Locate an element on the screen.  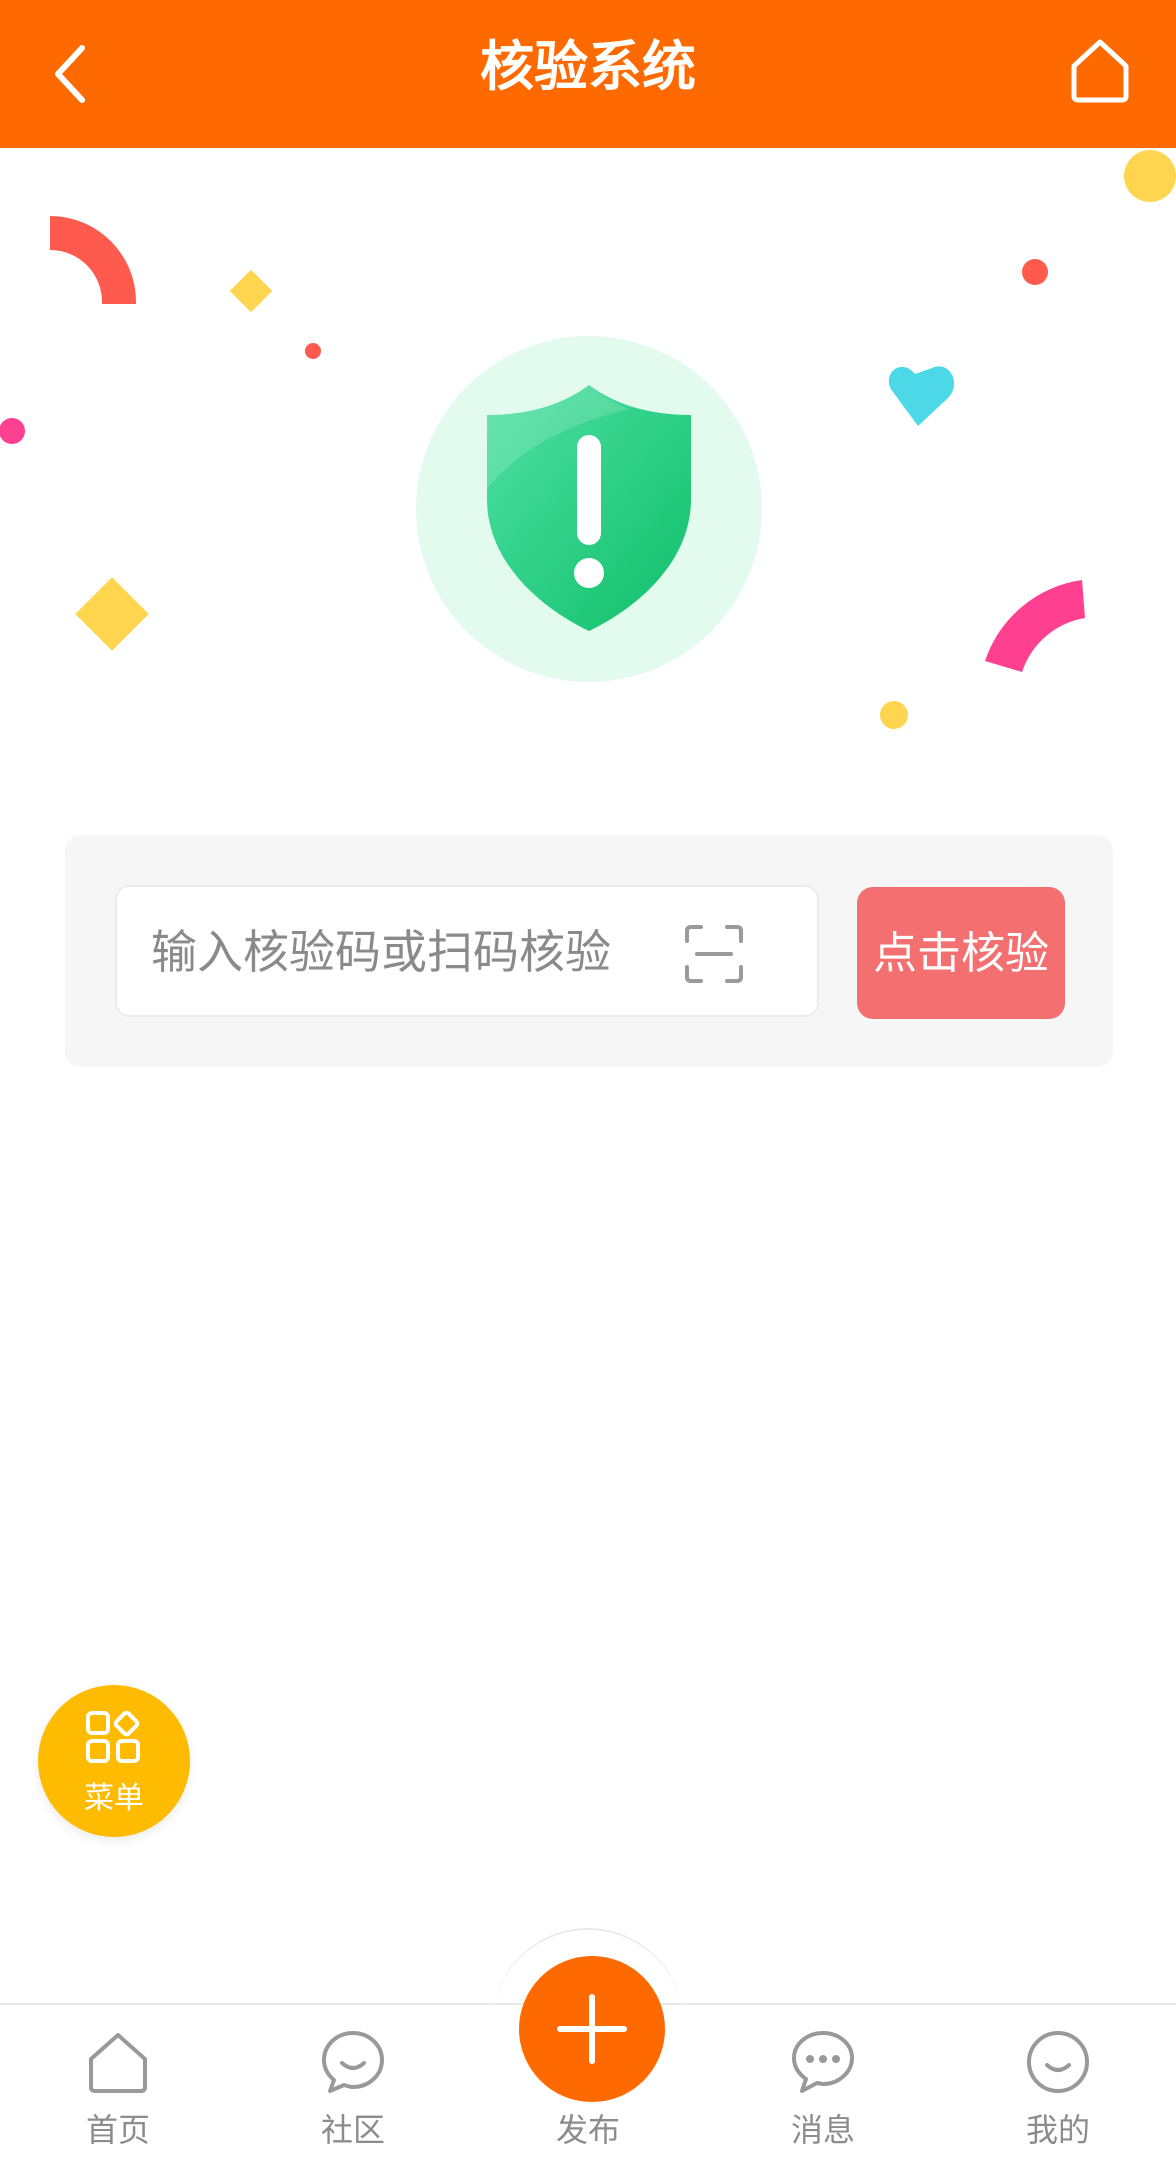
plus-icon is located at coordinates (592, 2029).